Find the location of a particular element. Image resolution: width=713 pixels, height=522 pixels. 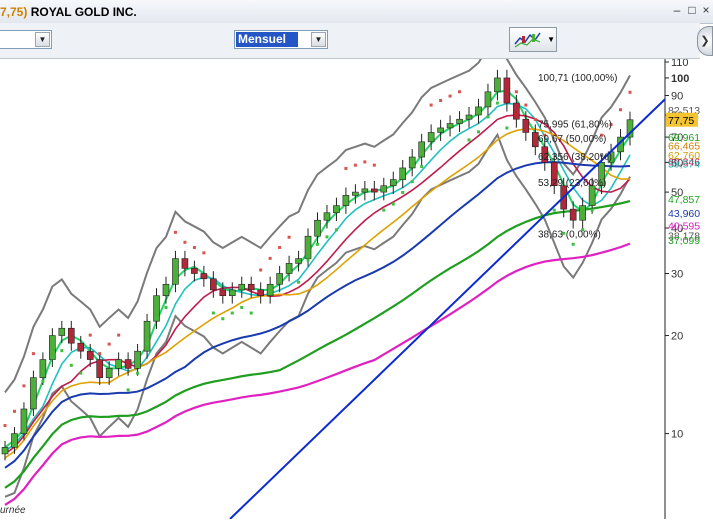

timeframe-label: urnée is located at coordinates (13, 510).